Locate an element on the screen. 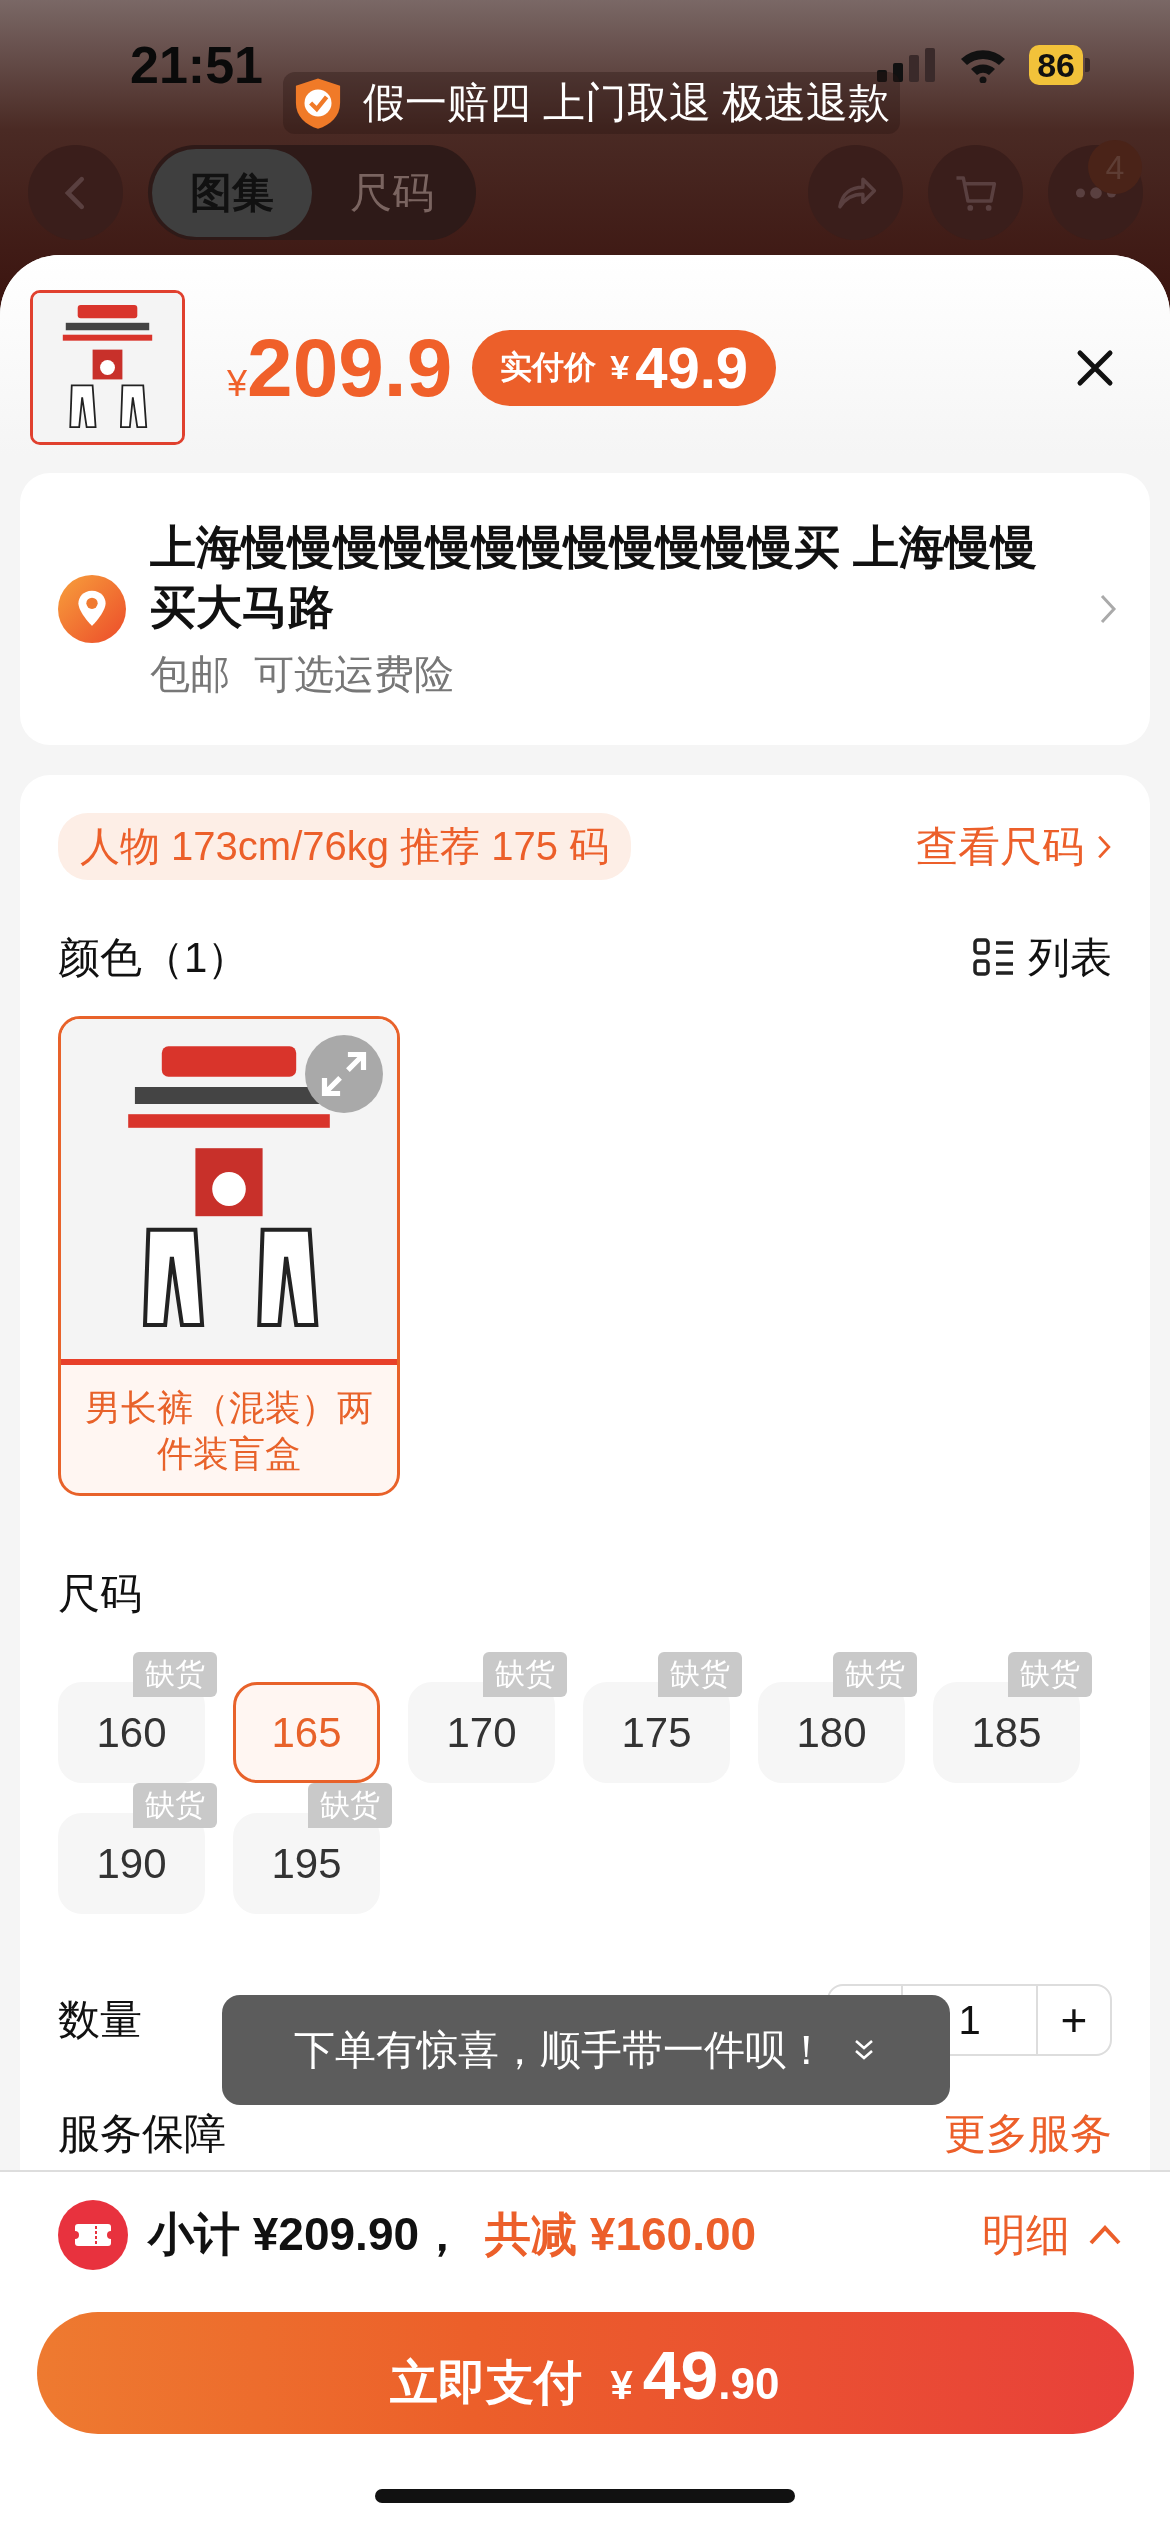 The height and width of the screenshot is (2532, 1170). quantity-label: 数量 is located at coordinates (100, 2020).